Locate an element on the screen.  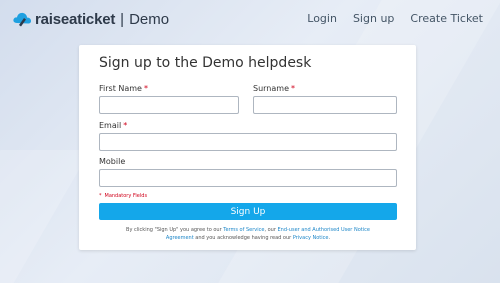
signup-button: Sign Up is located at coordinates (248, 211).